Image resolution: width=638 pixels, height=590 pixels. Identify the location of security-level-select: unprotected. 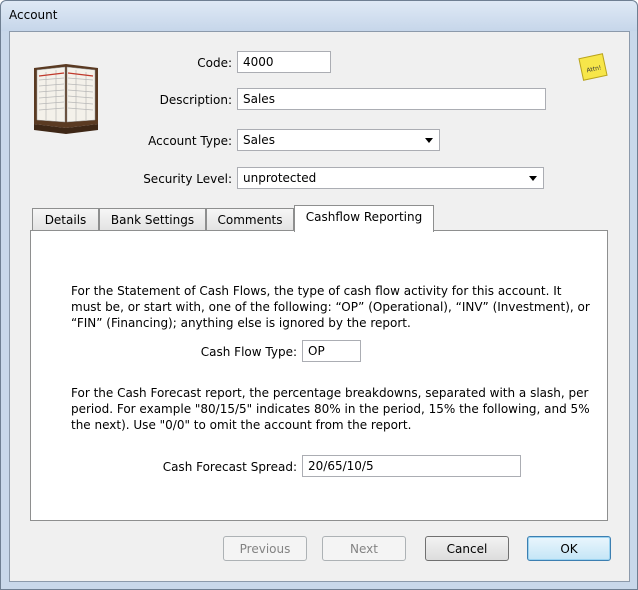
(390, 178).